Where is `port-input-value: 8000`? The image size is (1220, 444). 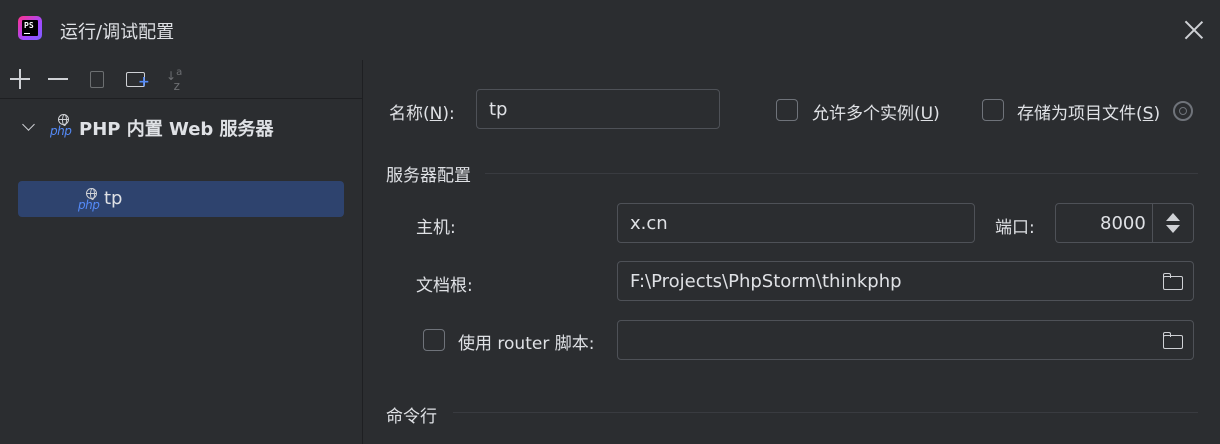
port-input-value: 8000 is located at coordinates (1123, 223).